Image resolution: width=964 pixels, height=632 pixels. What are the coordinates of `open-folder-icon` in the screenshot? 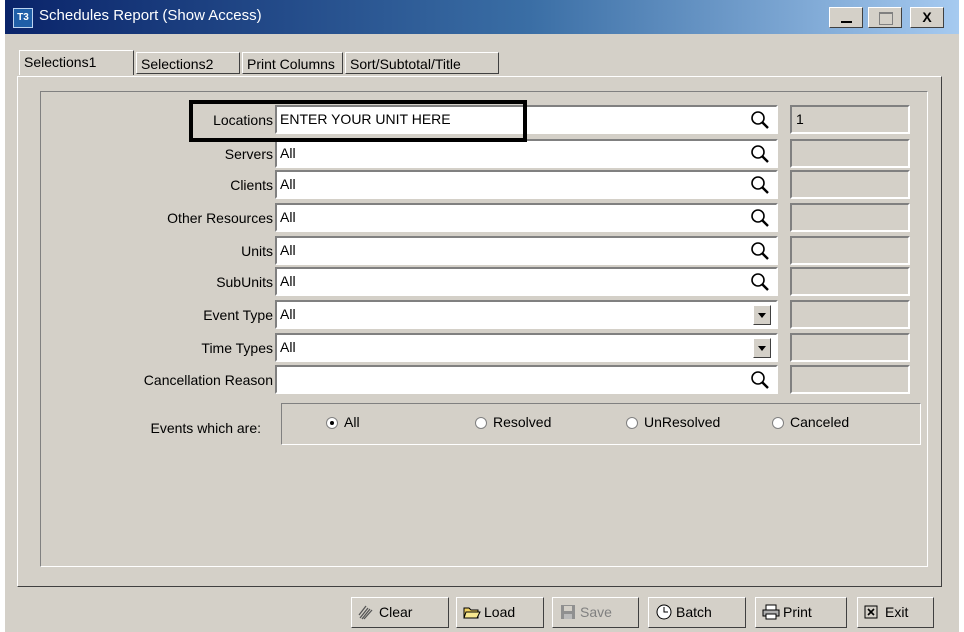 It's located at (472, 613).